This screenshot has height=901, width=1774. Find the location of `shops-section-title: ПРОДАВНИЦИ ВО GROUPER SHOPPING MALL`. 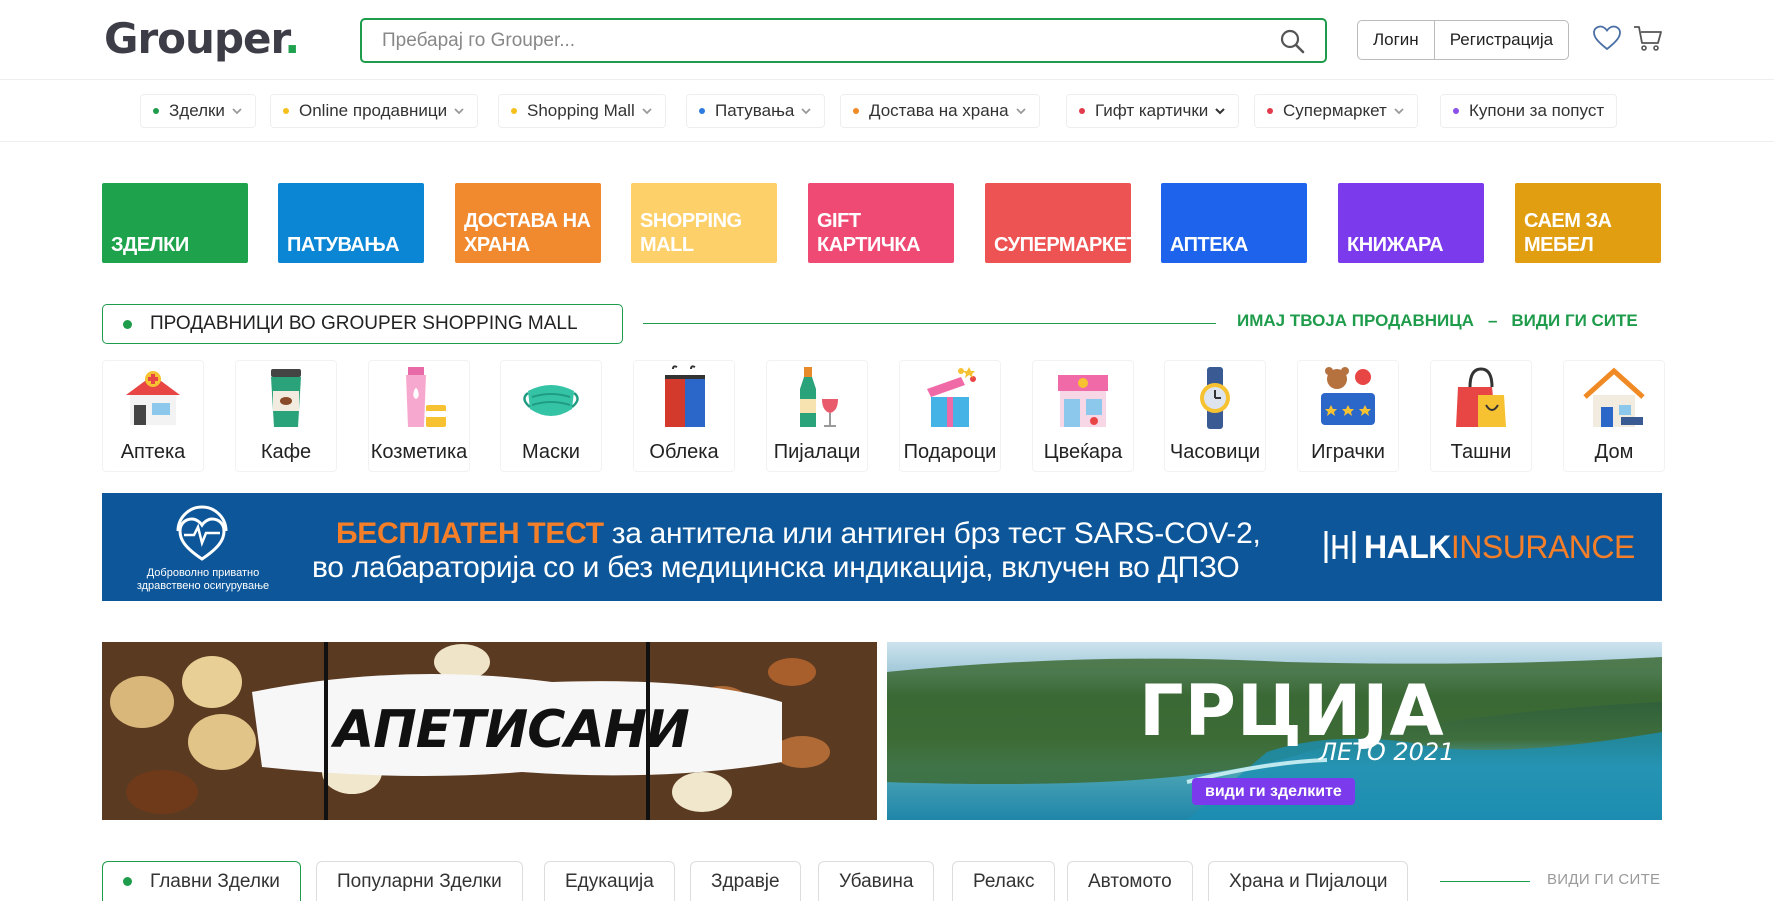

shops-section-title: ПРОДАВНИЦИ ВО GROUPER SHOPPING MALL is located at coordinates (362, 324).